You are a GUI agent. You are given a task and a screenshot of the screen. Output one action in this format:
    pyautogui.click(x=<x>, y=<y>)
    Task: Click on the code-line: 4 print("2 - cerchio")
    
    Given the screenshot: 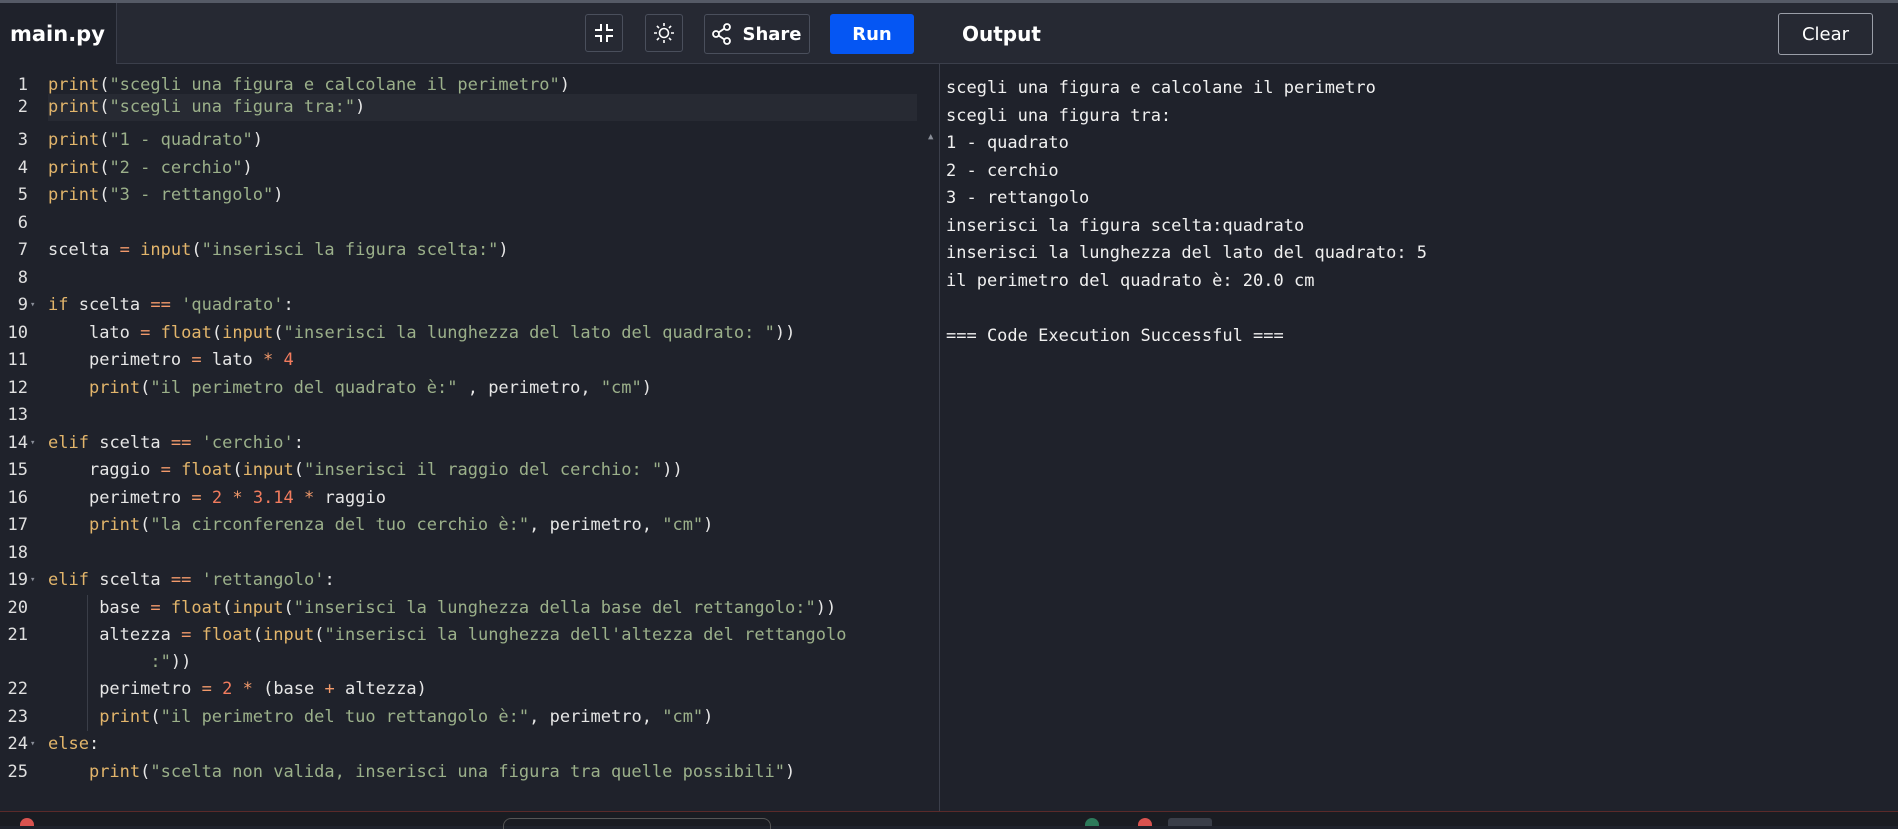 What is the action you would take?
    pyautogui.click(x=469, y=168)
    